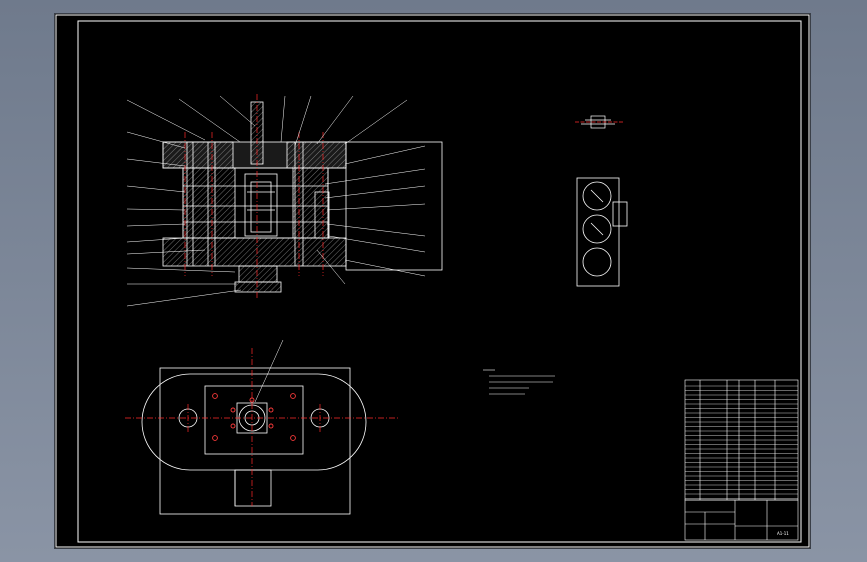  Describe the element at coordinates (269, 371) in the screenshot. I see `plan-leader` at that location.